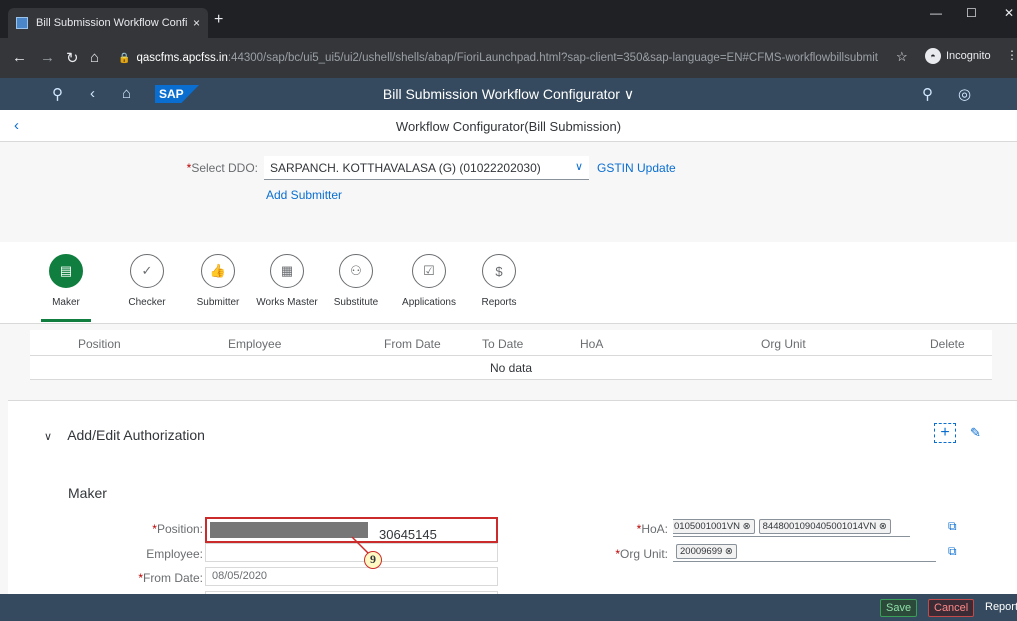  Describe the element at coordinates (373, 560) in the screenshot. I see `step-callout-badge: 9` at that location.